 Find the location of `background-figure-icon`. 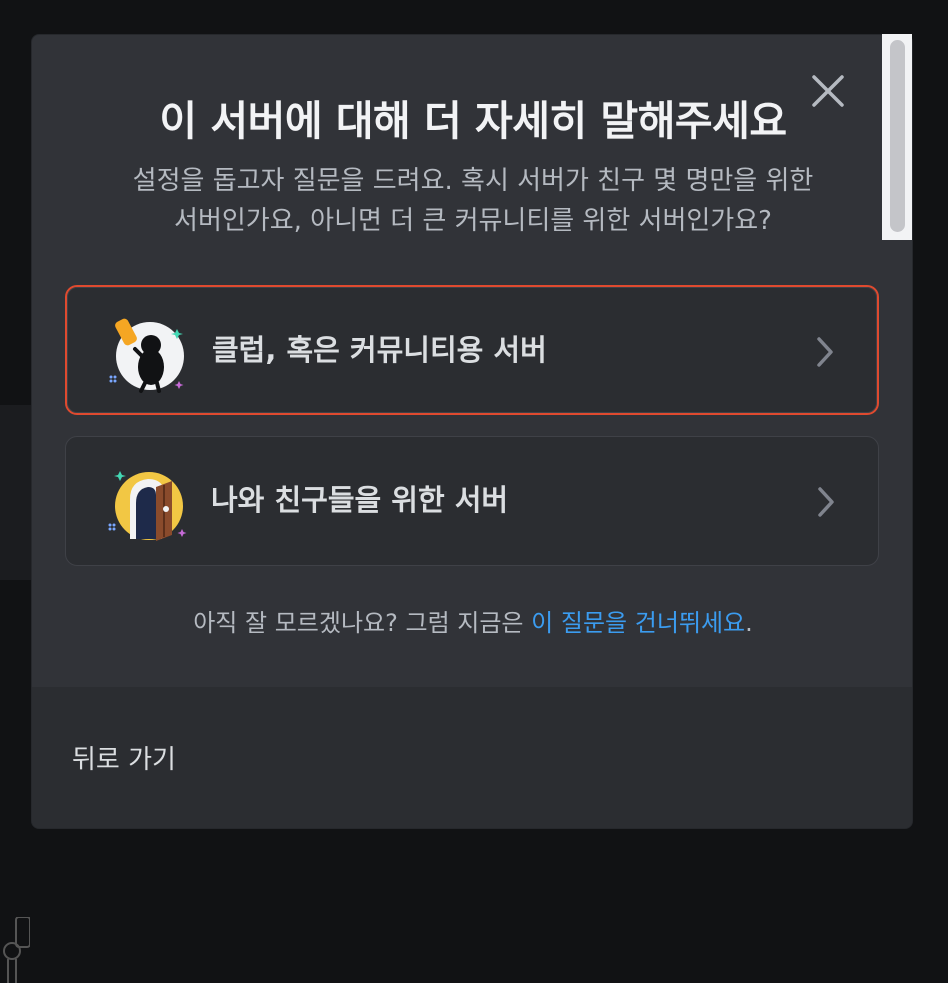

background-figure-icon is located at coordinates (16, 950).